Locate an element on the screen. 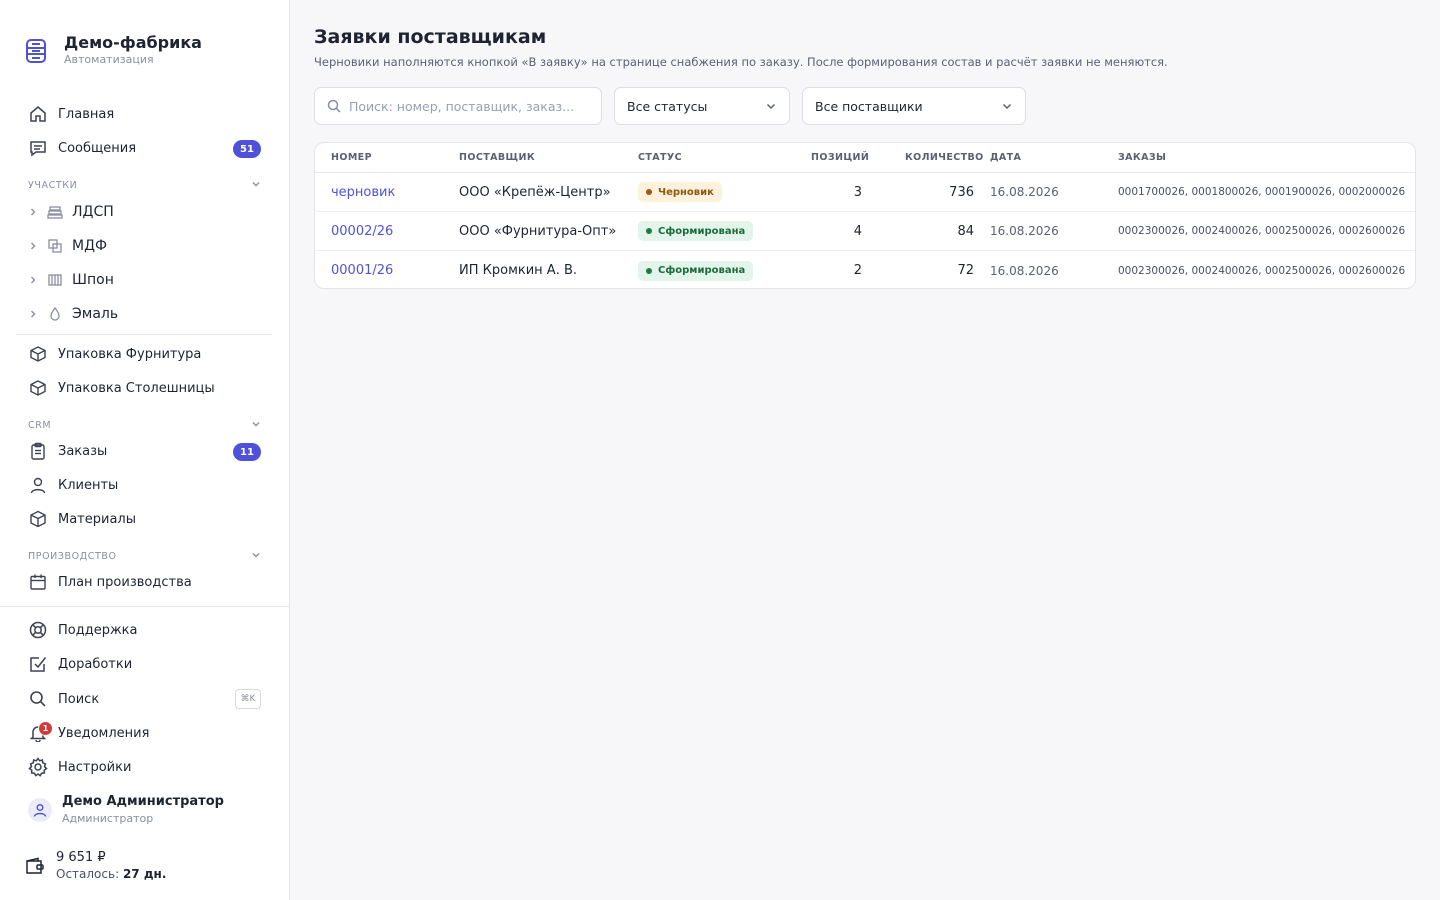 The image size is (1440, 900). section-label: ПРОИЗВОДСТВО is located at coordinates (72, 556).